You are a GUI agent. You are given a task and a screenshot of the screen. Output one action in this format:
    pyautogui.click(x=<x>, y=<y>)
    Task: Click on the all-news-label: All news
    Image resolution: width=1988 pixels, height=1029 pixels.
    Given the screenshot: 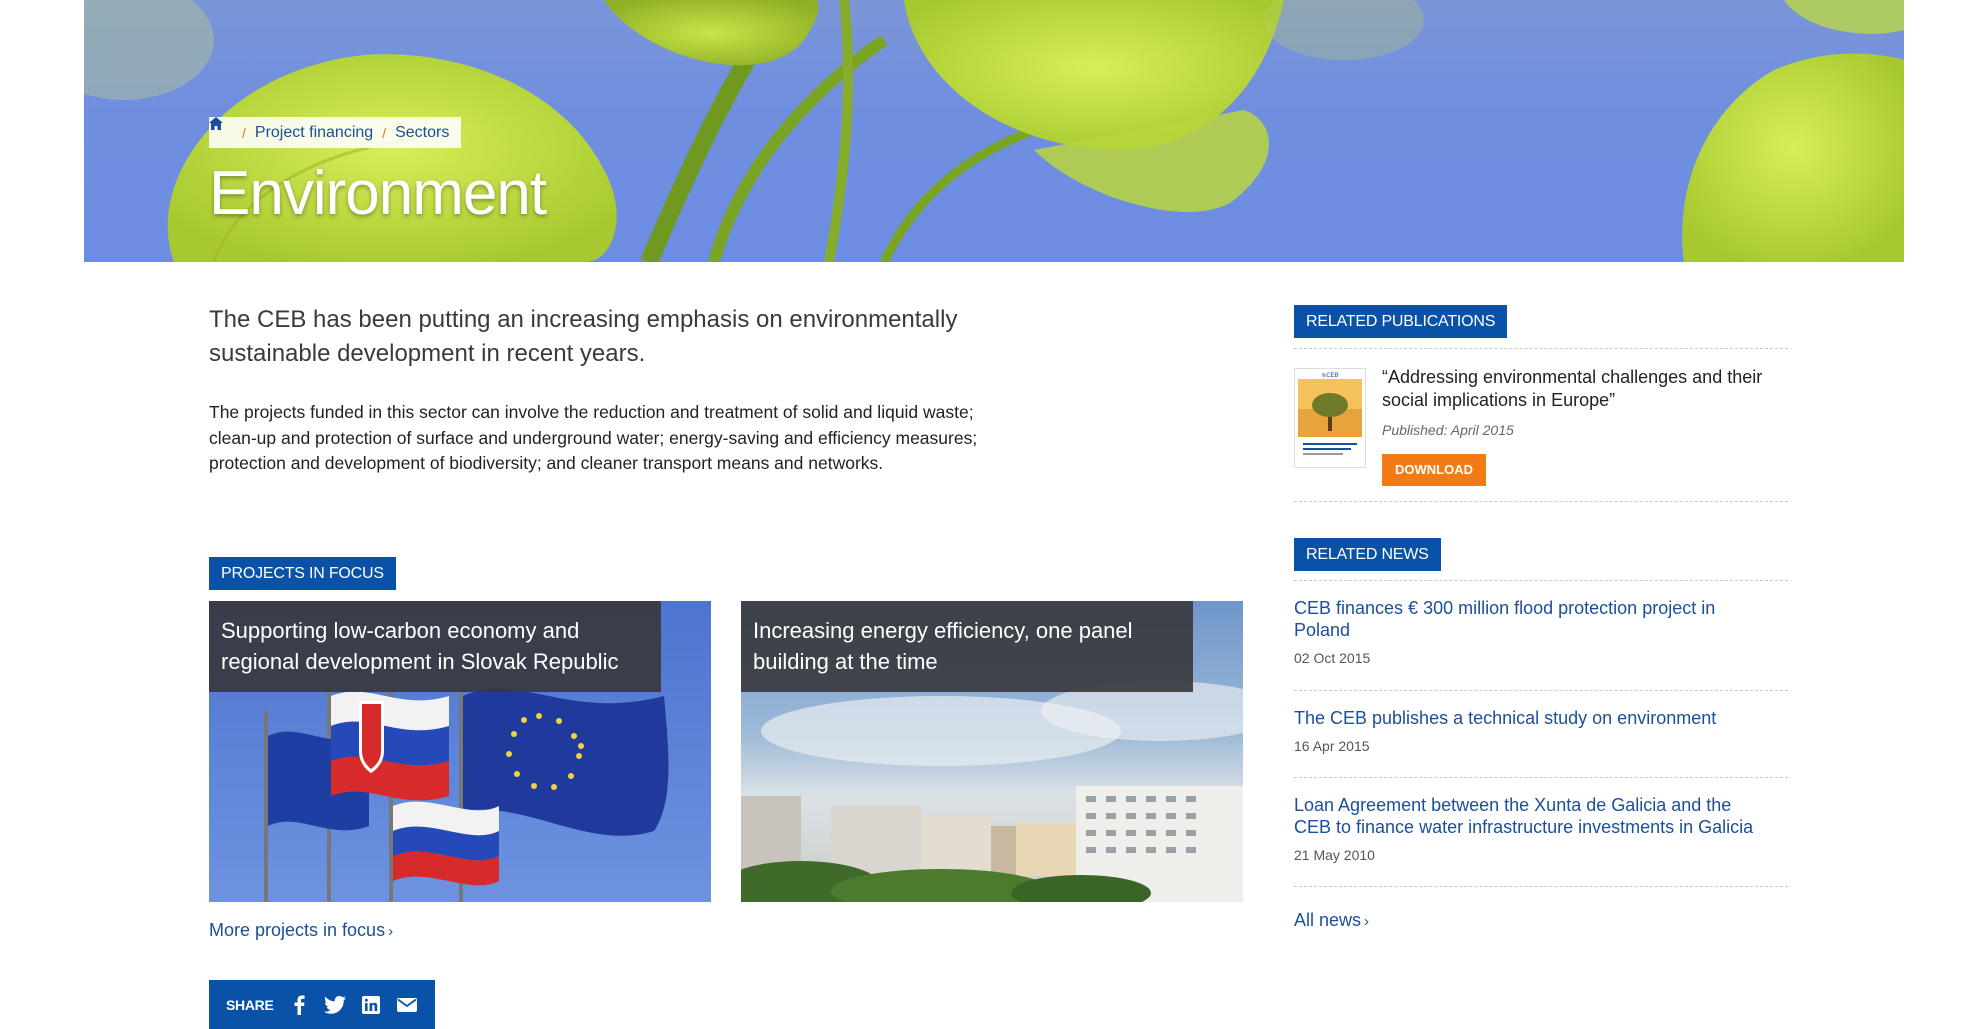 What is the action you would take?
    pyautogui.click(x=1328, y=920)
    